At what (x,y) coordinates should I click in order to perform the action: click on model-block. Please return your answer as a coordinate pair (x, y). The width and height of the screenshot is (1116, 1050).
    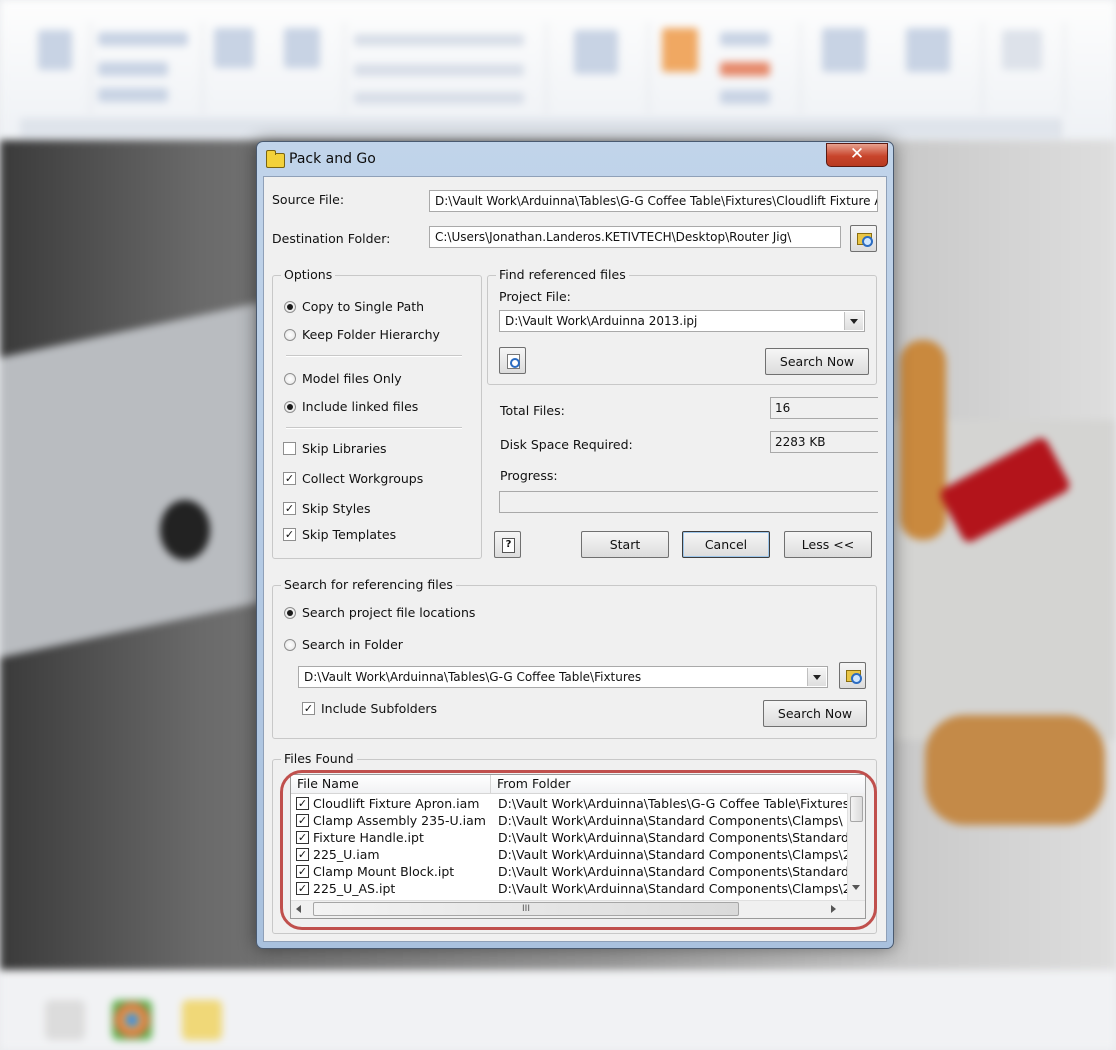
    Looking at the image, I should click on (1015, 770).